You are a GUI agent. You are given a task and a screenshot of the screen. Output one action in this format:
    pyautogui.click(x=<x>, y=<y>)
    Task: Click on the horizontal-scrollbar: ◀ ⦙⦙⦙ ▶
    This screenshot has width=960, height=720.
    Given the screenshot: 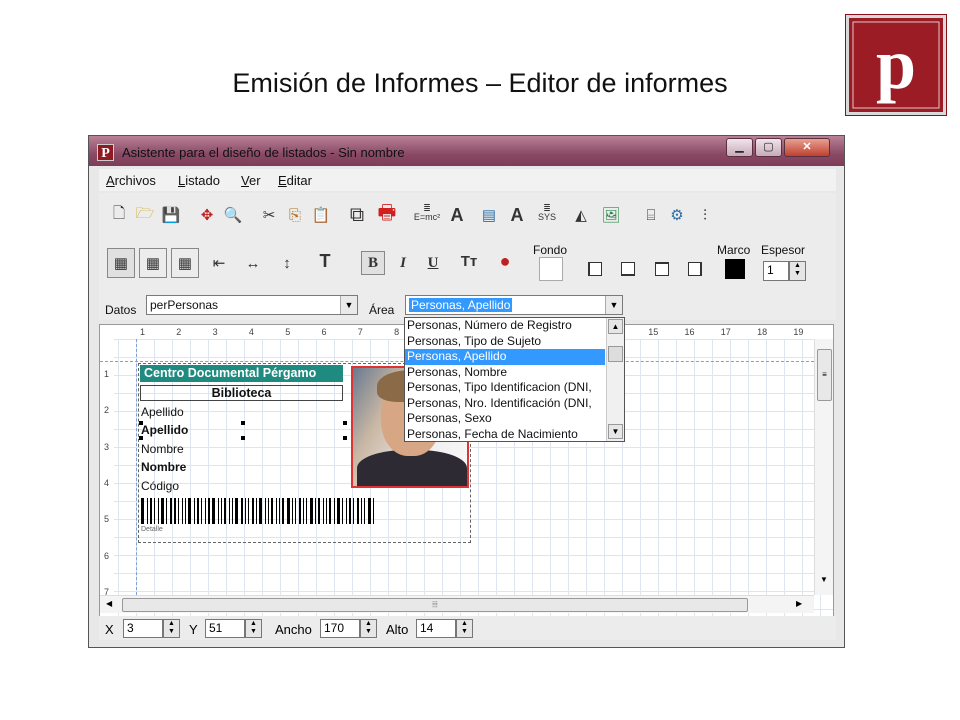 What is the action you would take?
    pyautogui.click(x=457, y=604)
    